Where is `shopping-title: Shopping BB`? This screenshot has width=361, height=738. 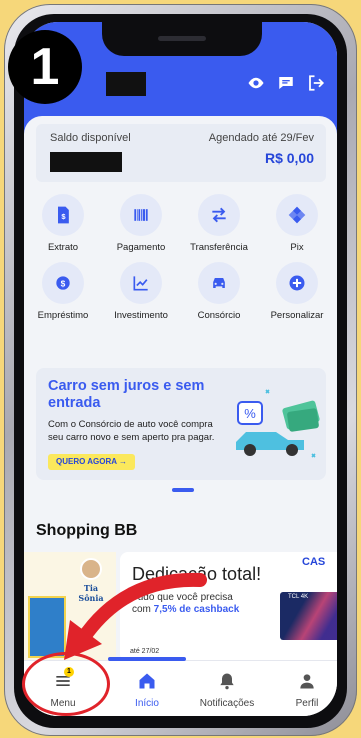 shopping-title: Shopping BB is located at coordinates (87, 530).